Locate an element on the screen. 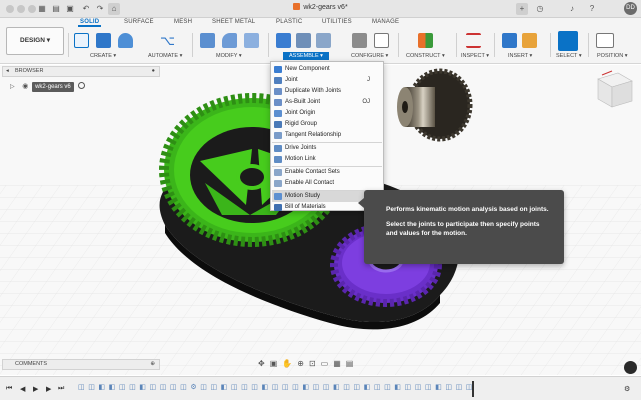 Image resolution: width=641 pixels, height=400 pixels. as-built-joint-icon is located at coordinates (323, 40).